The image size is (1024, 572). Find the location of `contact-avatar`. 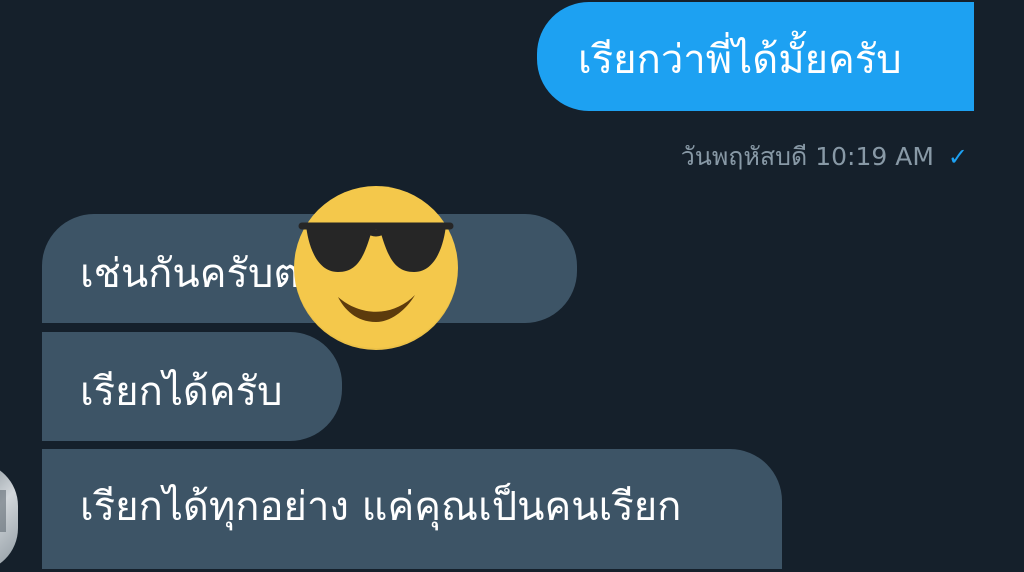

contact-avatar is located at coordinates (9, 517).